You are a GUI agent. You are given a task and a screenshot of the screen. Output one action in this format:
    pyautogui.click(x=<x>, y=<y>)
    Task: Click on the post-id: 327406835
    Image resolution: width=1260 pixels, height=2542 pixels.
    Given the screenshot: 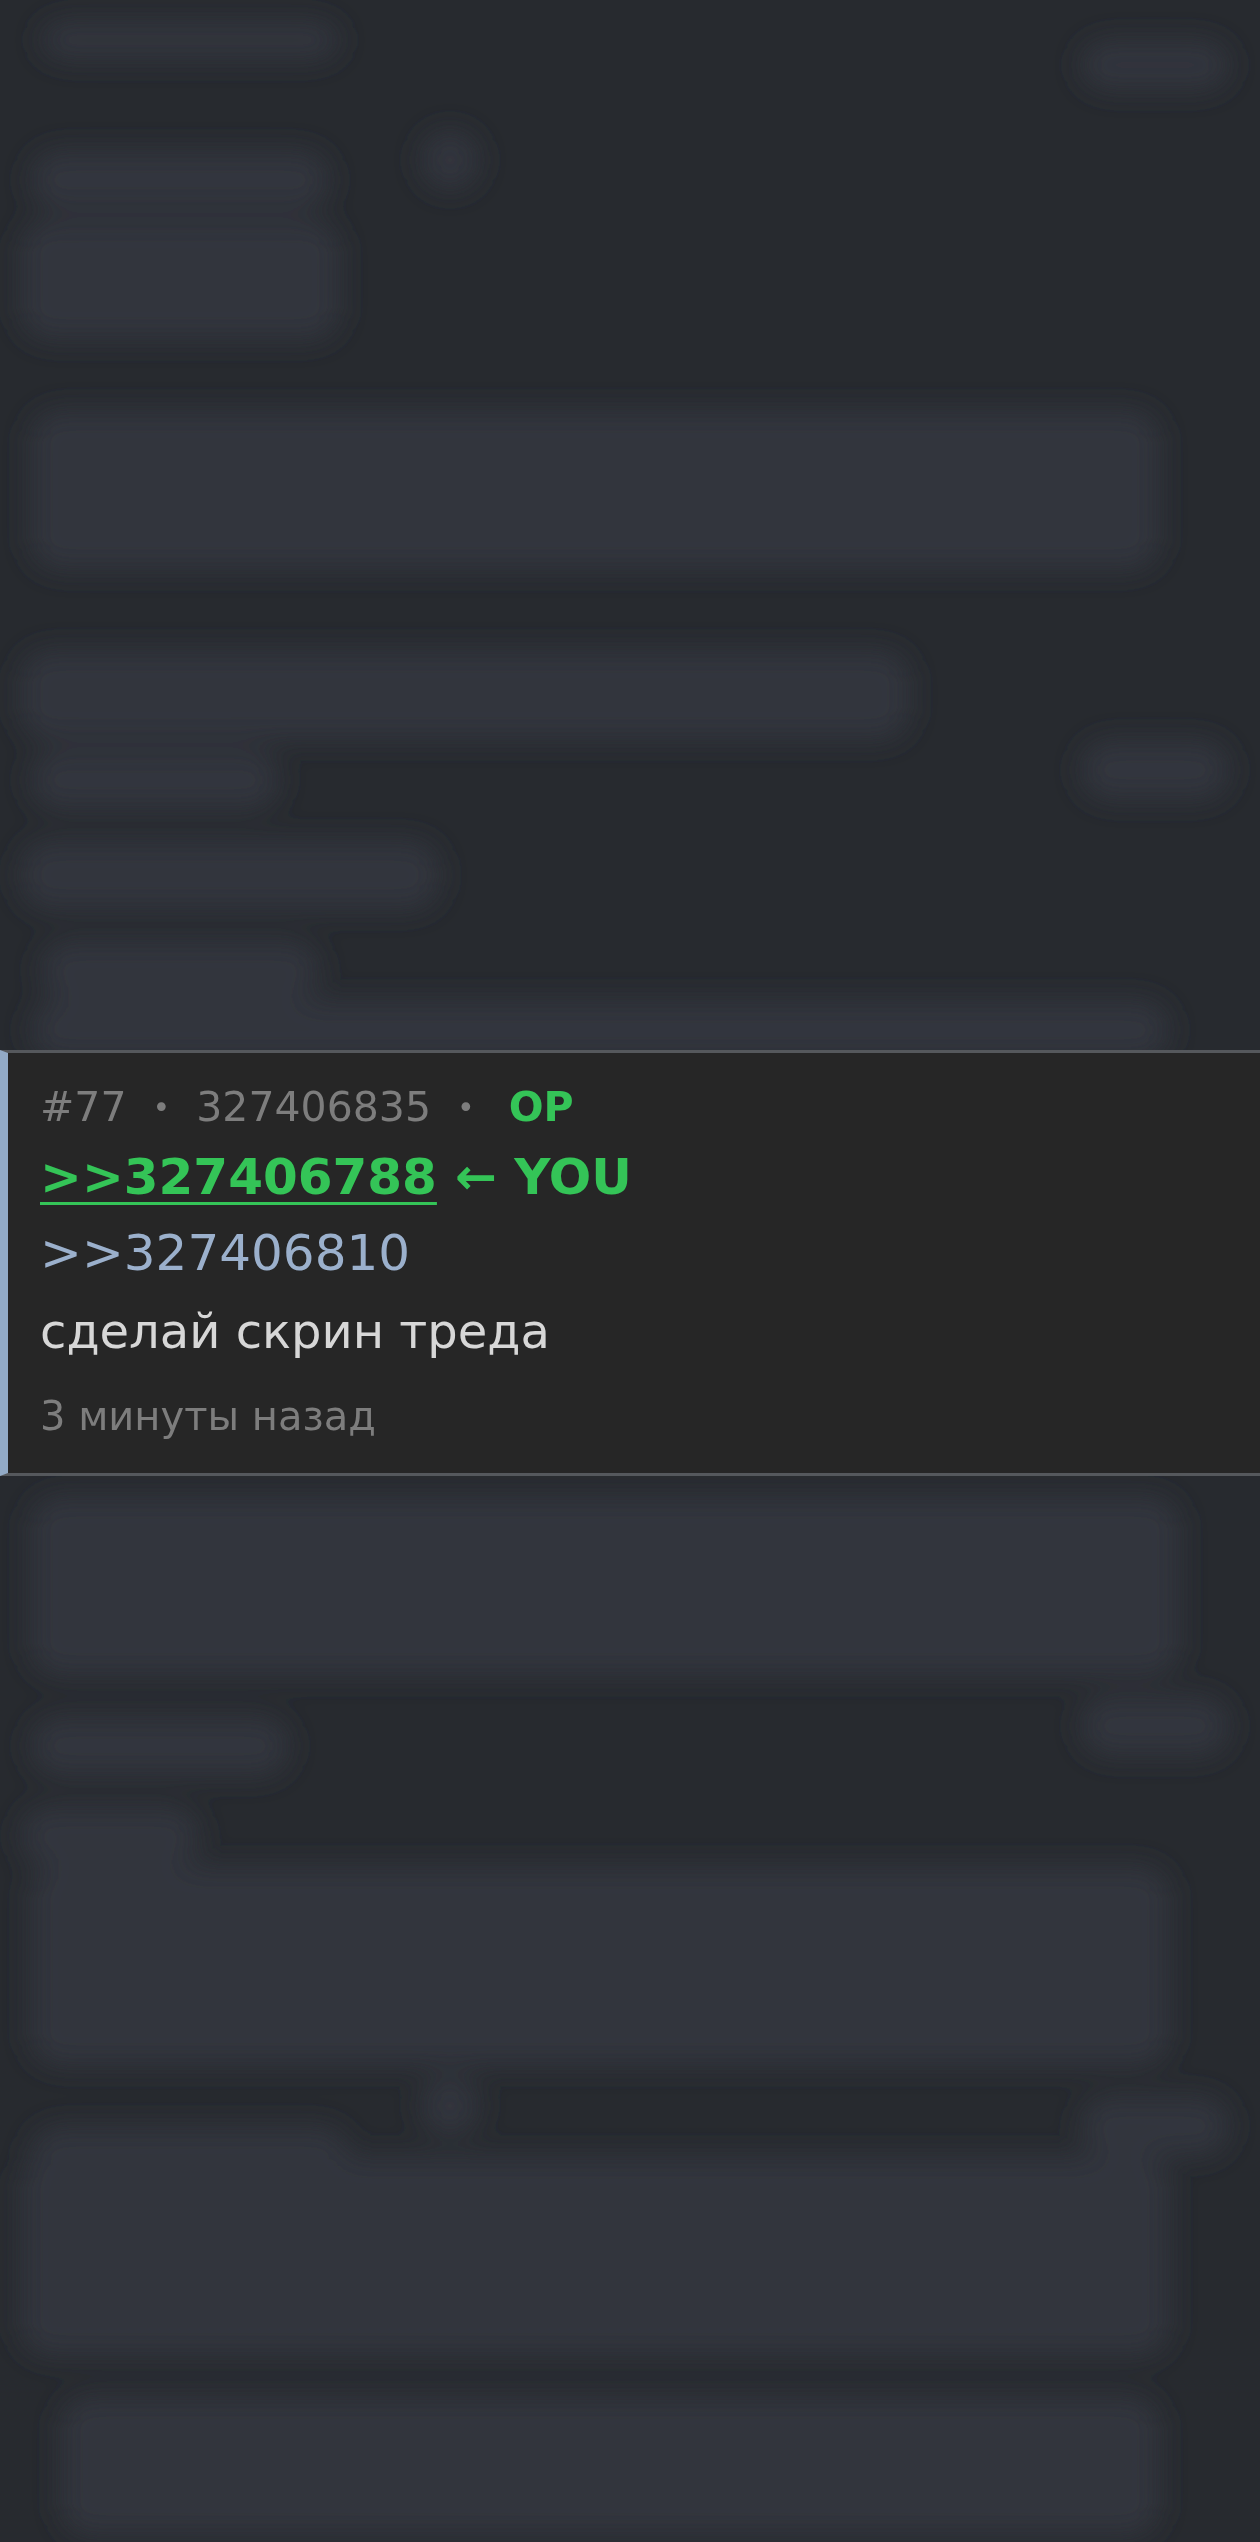 What is the action you would take?
    pyautogui.click(x=313, y=1107)
    